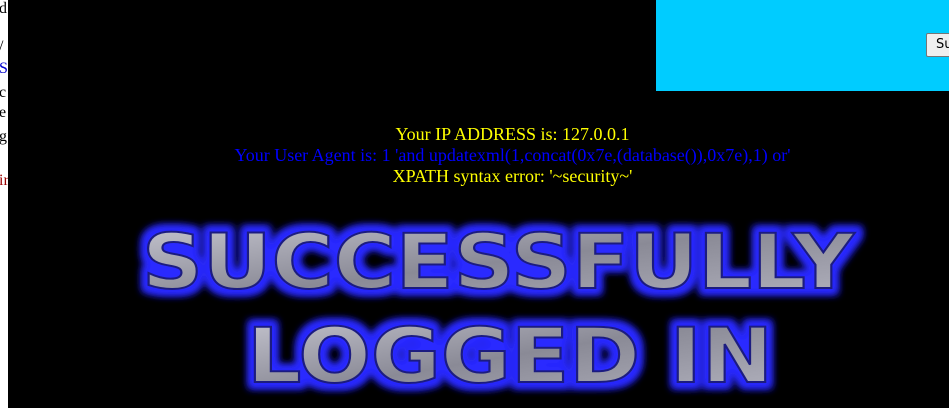 Image resolution: width=949 pixels, height=408 pixels. I want to click on left-strip-fragment: d, so click(3, 8).